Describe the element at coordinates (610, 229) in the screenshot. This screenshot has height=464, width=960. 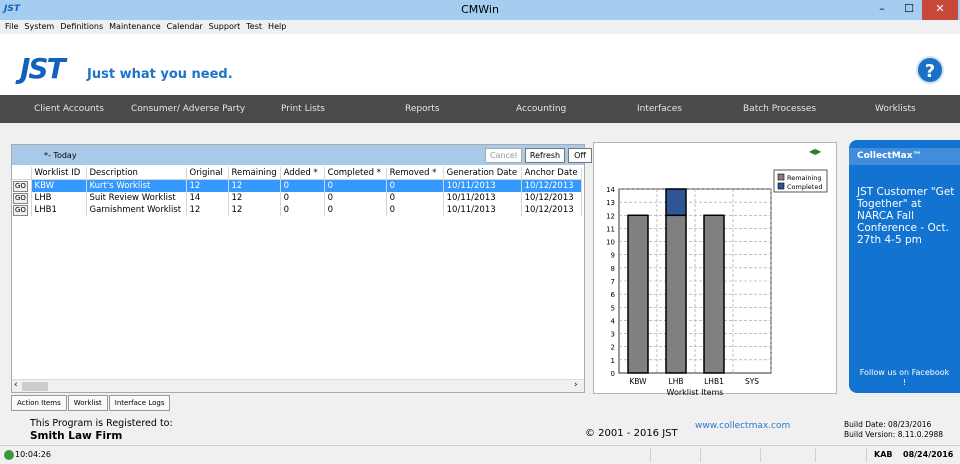
I see `y-tick-label: 11` at that location.